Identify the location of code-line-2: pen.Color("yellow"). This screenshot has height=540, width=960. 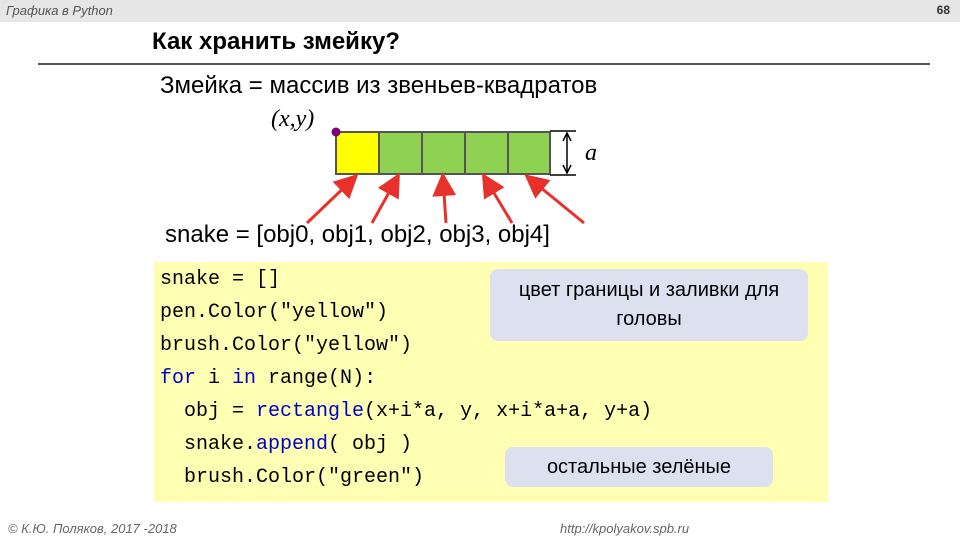
(274, 312).